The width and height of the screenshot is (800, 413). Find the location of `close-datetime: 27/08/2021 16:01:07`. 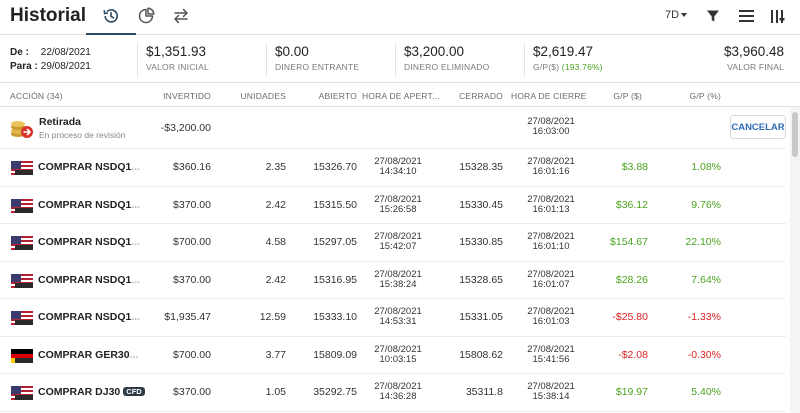

close-datetime: 27/08/2021 16:01:07 is located at coordinates (551, 279).